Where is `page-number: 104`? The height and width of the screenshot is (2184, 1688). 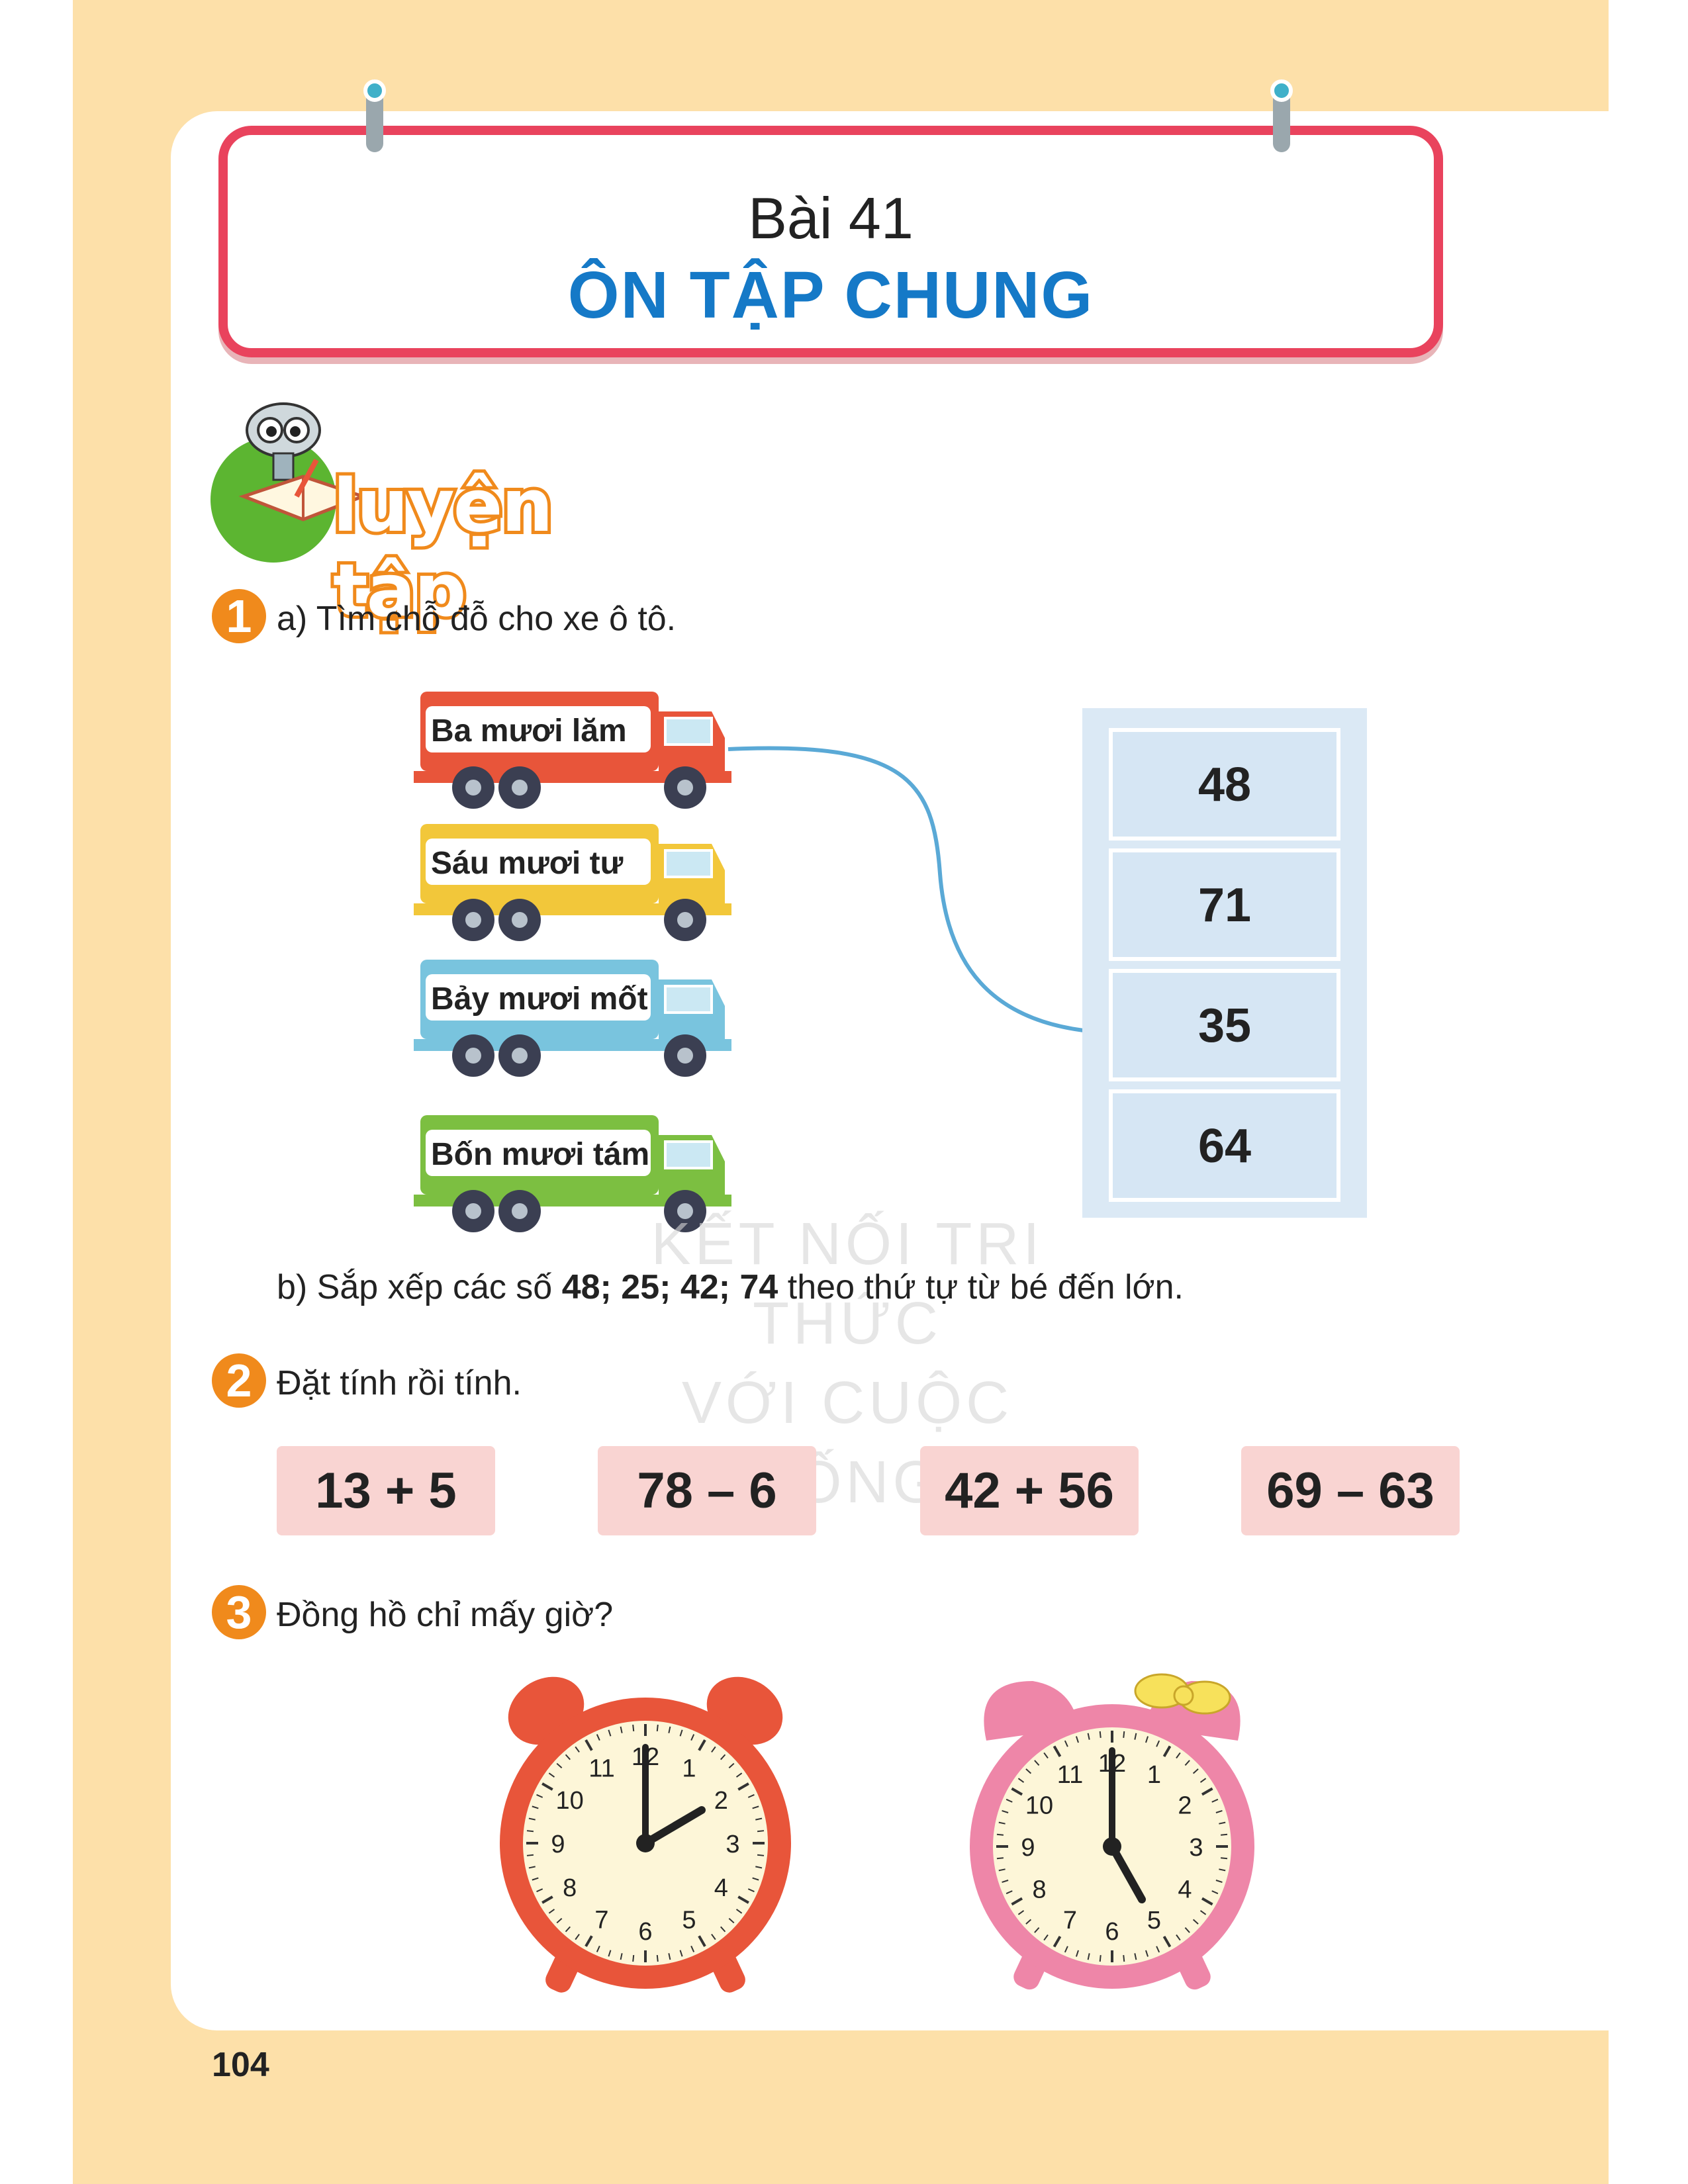 page-number: 104 is located at coordinates (240, 2065).